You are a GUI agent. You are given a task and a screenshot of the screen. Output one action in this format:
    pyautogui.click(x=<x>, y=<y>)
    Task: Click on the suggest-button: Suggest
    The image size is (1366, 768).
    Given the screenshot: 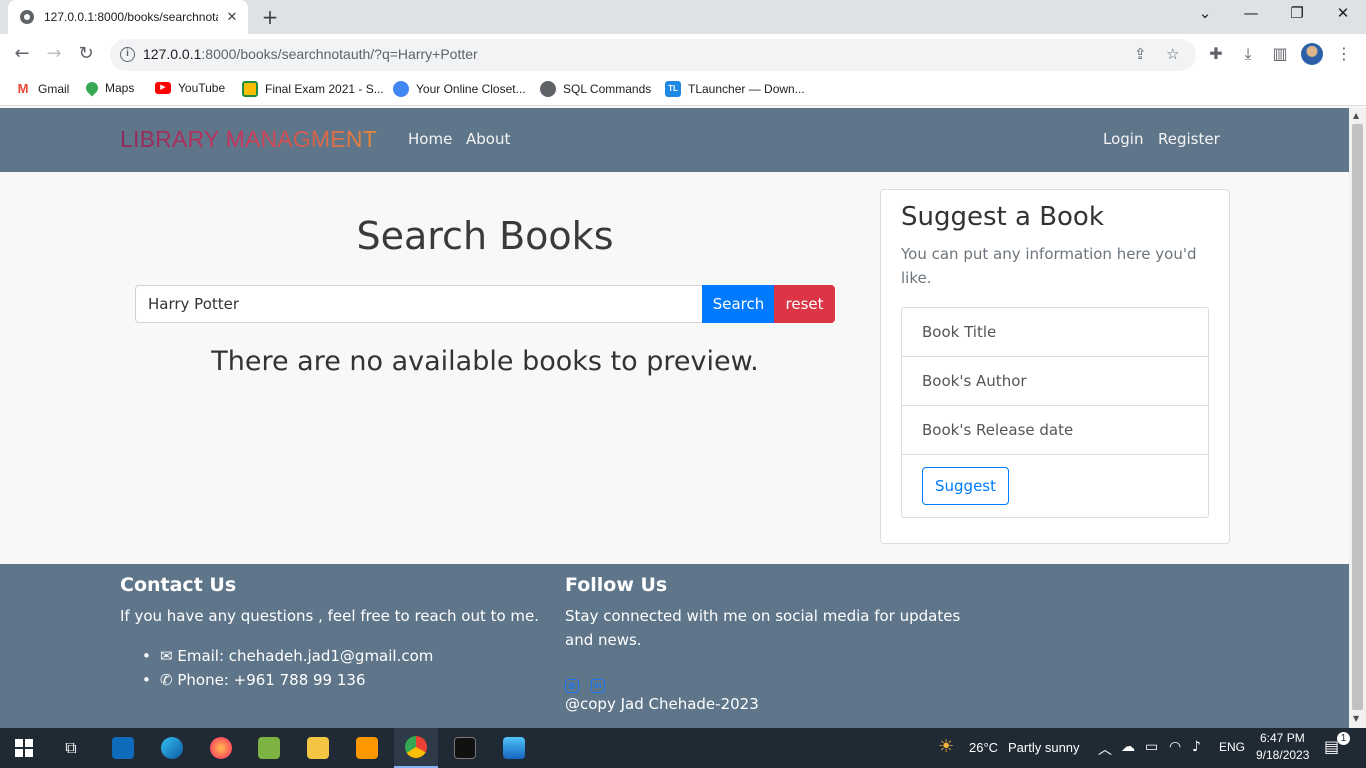 What is the action you would take?
    pyautogui.click(x=965, y=486)
    